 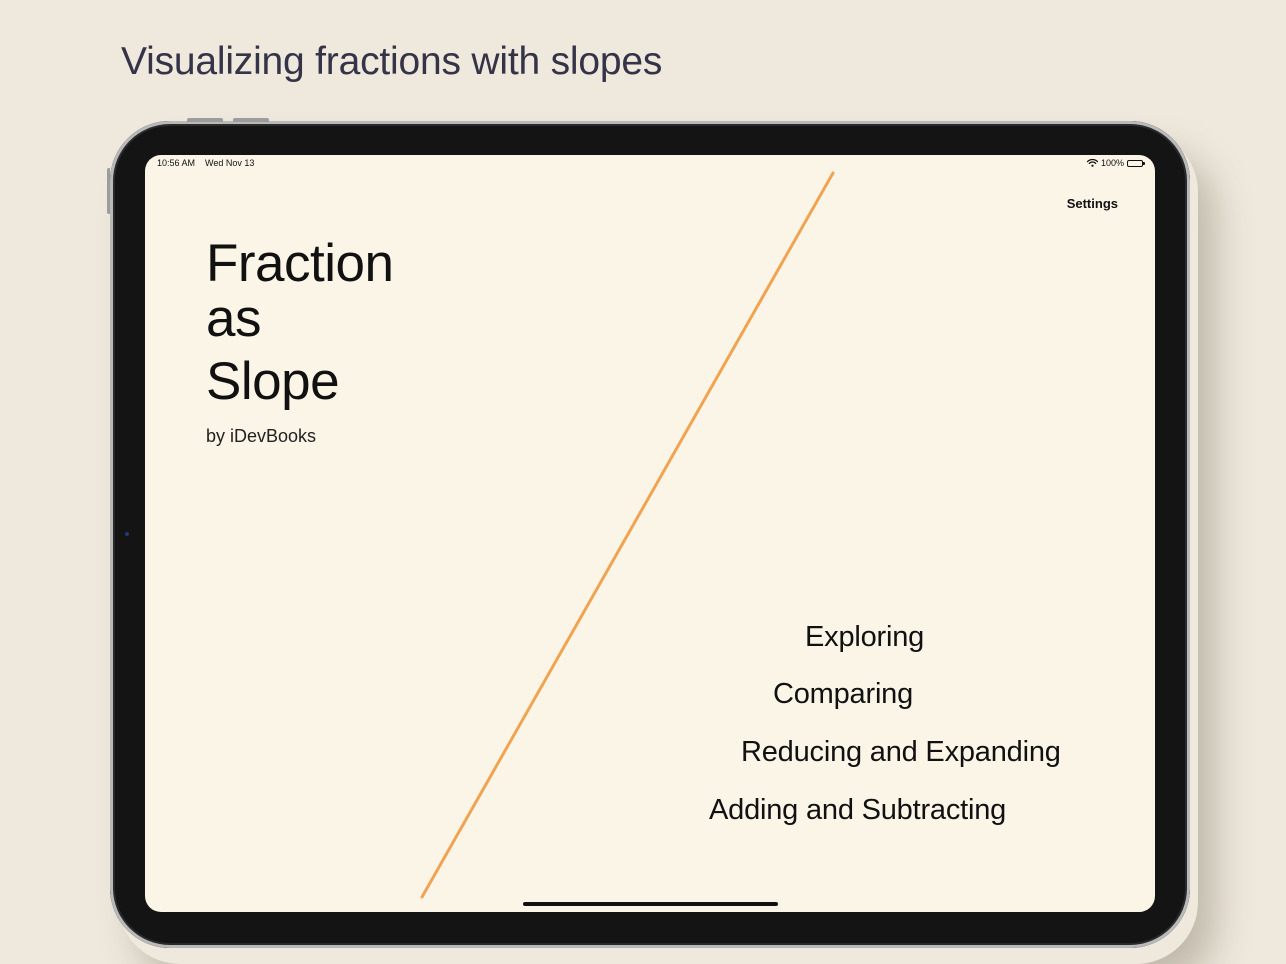 What do you see at coordinates (901, 752) in the screenshot?
I see `menu-item-reducing-and-expanding: Reducing and Expanding` at bounding box center [901, 752].